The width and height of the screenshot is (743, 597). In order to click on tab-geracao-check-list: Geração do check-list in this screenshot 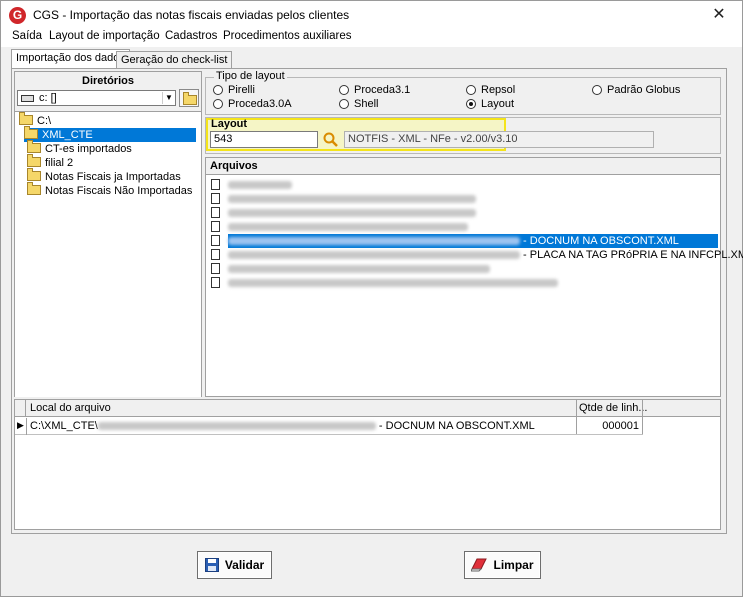, I will do `click(174, 60)`.